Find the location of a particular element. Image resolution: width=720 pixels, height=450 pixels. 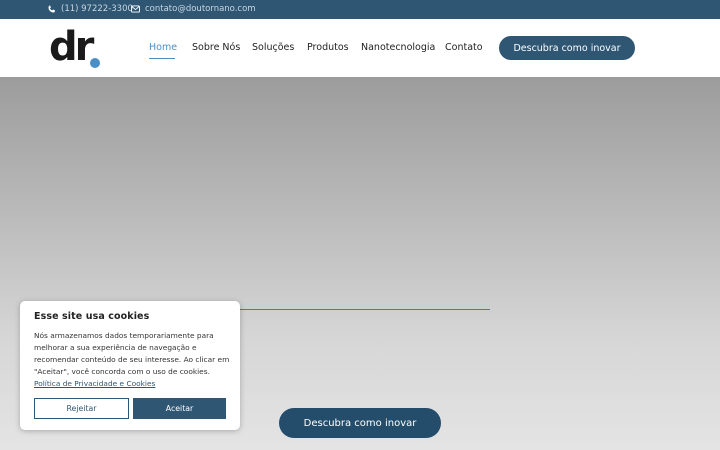

topbar-phone: (11) 97222-3300 is located at coordinates (90, 9).